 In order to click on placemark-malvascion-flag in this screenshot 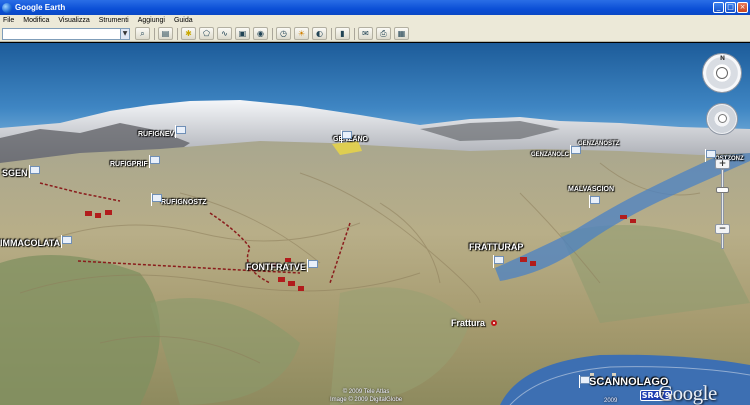, I will do `click(594, 201)`.